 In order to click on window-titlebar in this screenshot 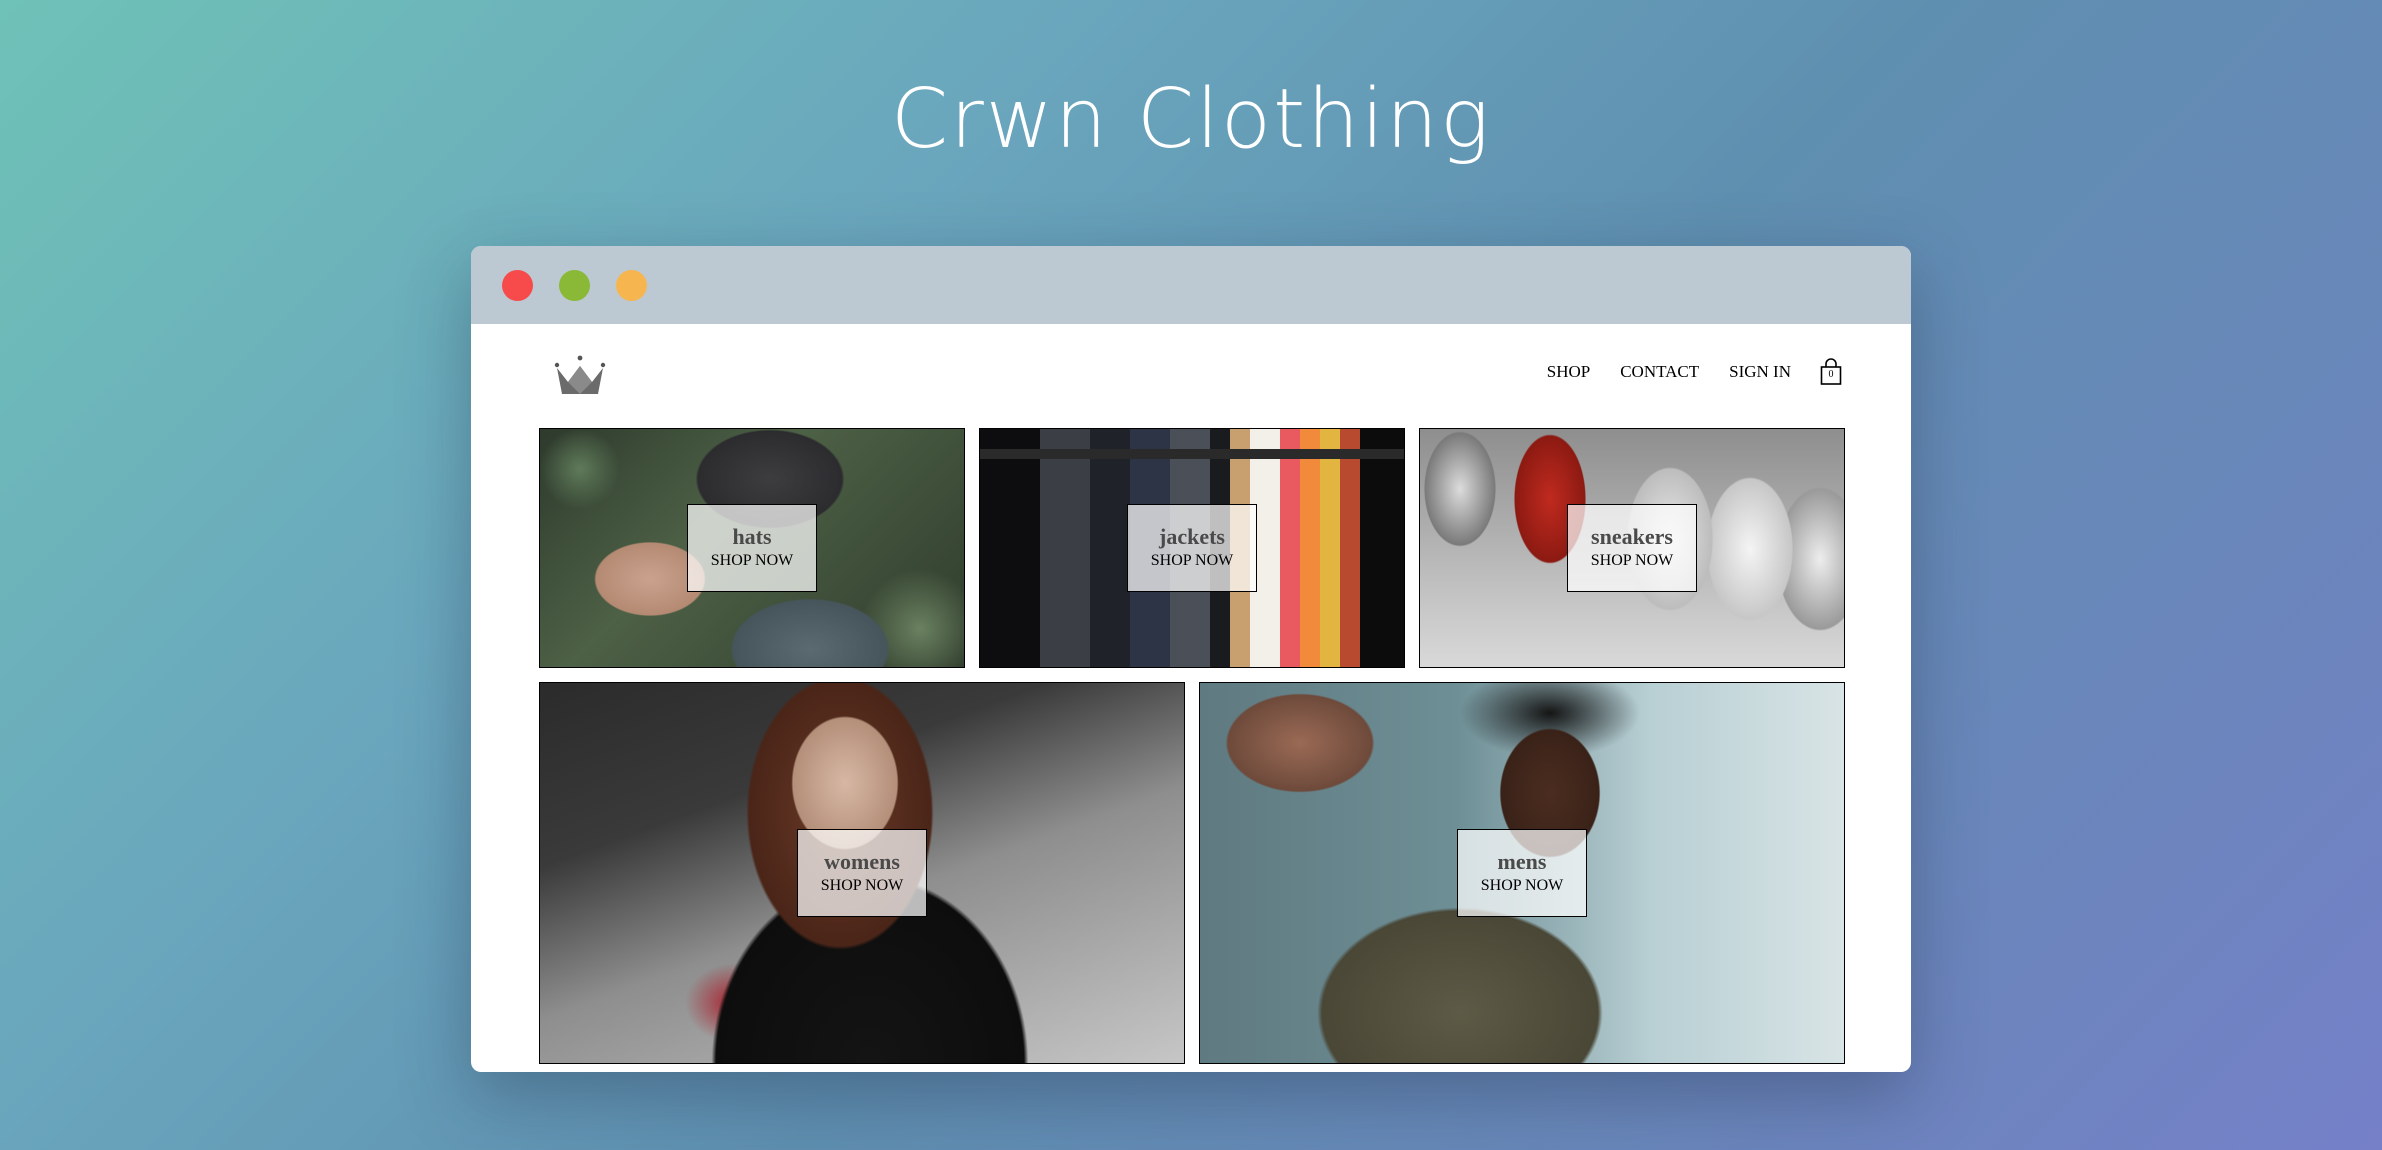, I will do `click(1191, 285)`.